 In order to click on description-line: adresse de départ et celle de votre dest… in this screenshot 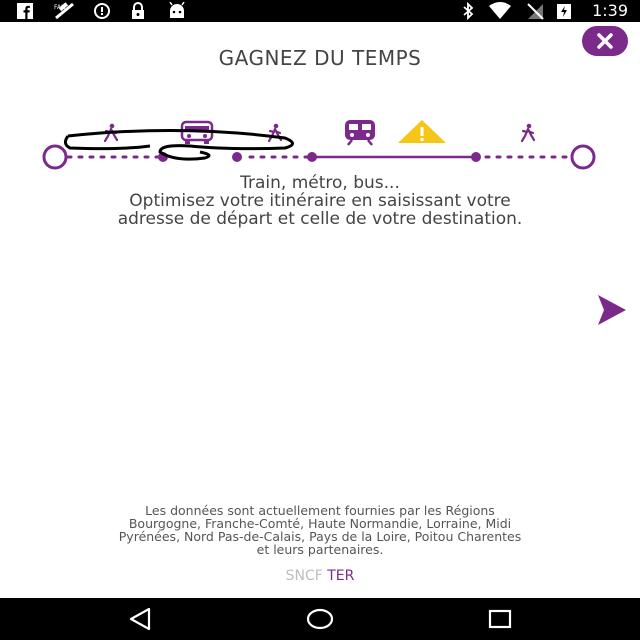, I will do `click(320, 219)`.